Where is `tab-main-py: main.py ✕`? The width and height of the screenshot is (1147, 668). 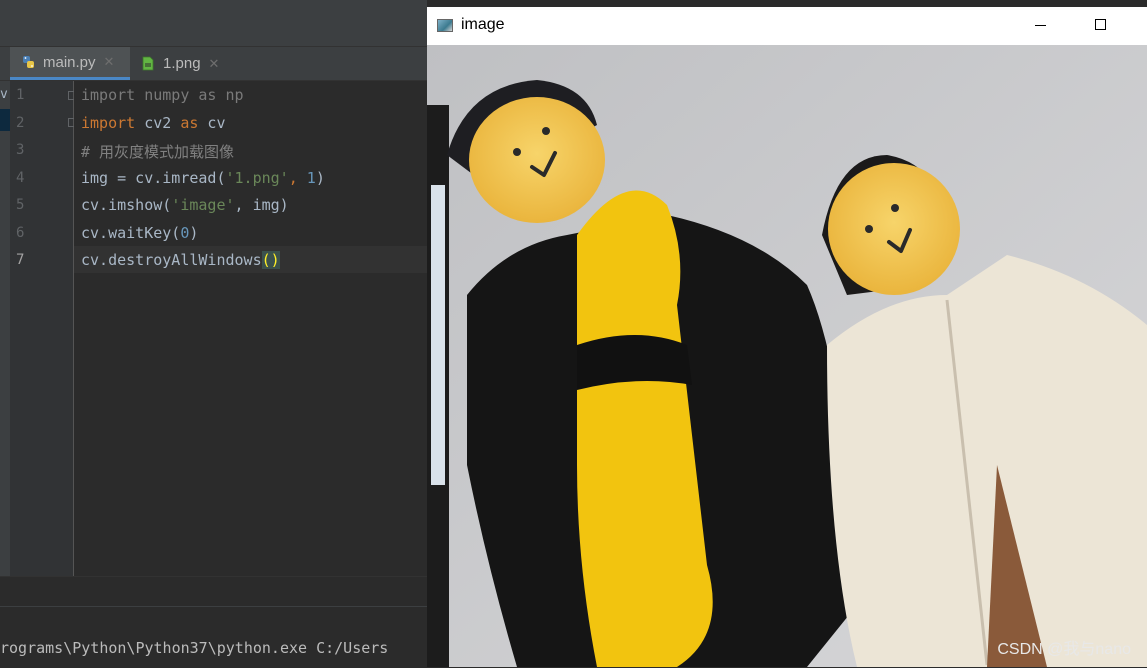 tab-main-py: main.py ✕ is located at coordinates (70, 63).